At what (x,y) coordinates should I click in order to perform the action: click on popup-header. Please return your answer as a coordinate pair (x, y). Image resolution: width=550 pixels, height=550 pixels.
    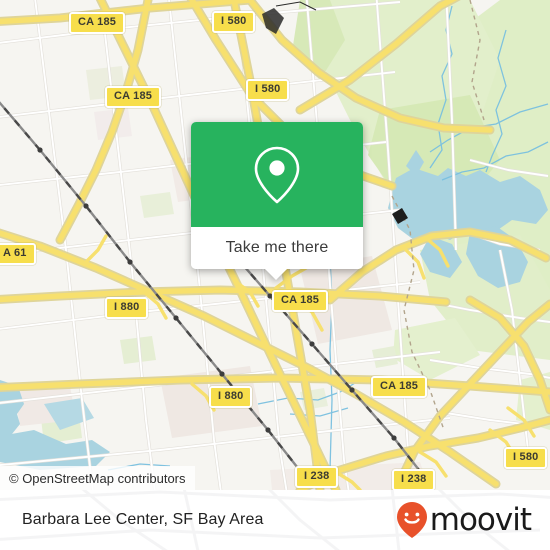
    Looking at the image, I should click on (277, 174).